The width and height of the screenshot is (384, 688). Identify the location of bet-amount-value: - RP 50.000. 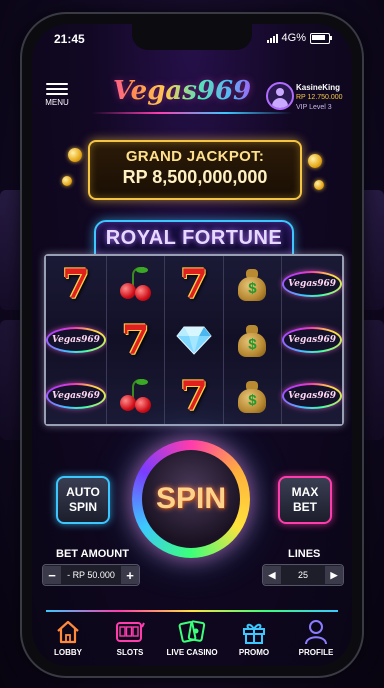
(91, 575).